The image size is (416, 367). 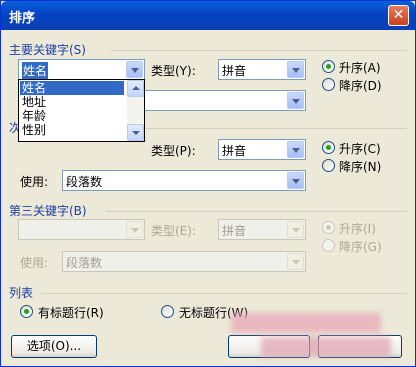 I want to click on tertiary-ascending-label: 升序(I), so click(x=357, y=229).